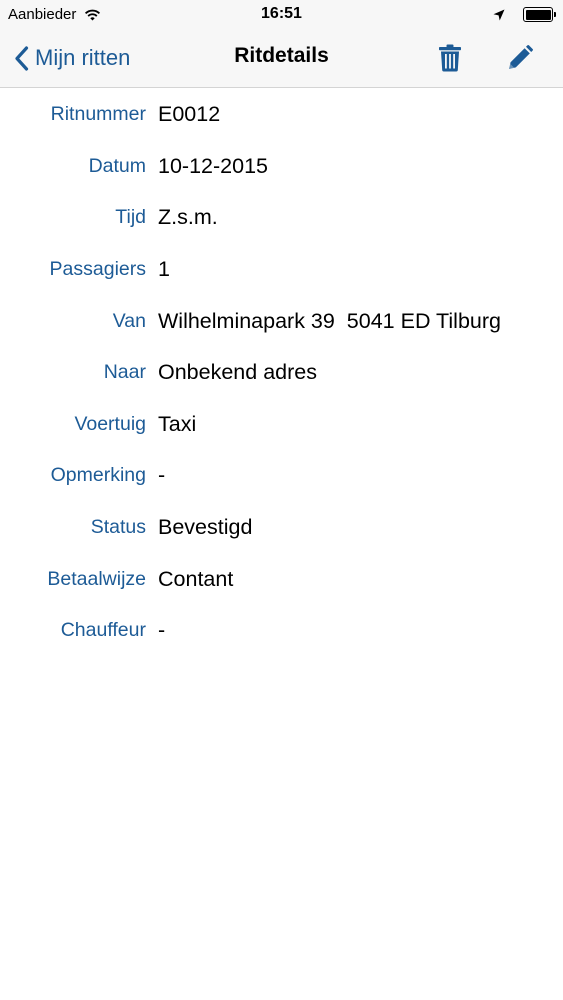 The image size is (563, 1000). I want to click on navigation-bar: Mijn ritten Ritdetails, so click(281, 59).